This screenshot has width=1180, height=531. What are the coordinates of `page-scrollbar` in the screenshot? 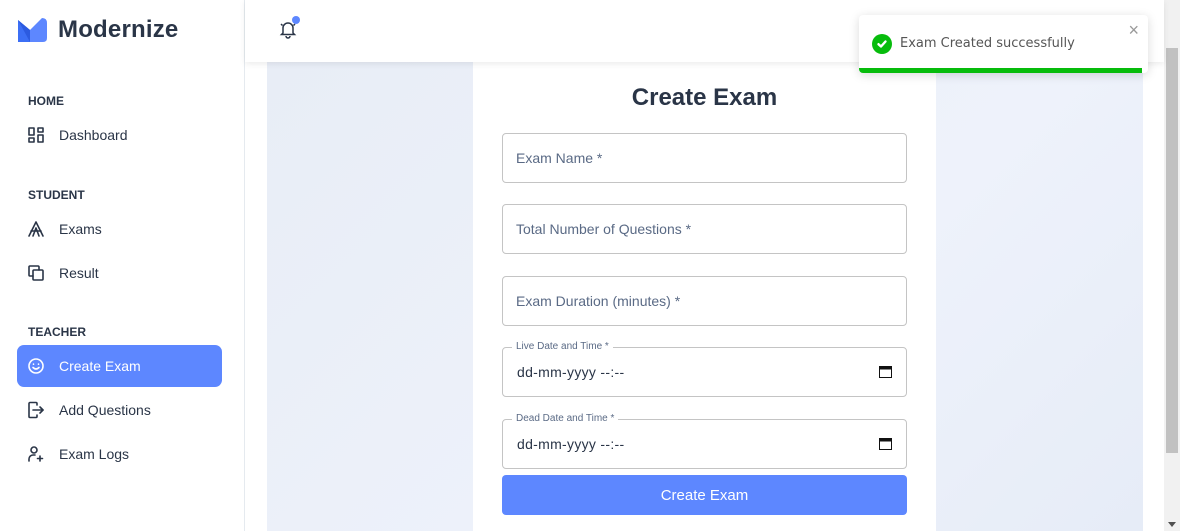 It's located at (1172, 265).